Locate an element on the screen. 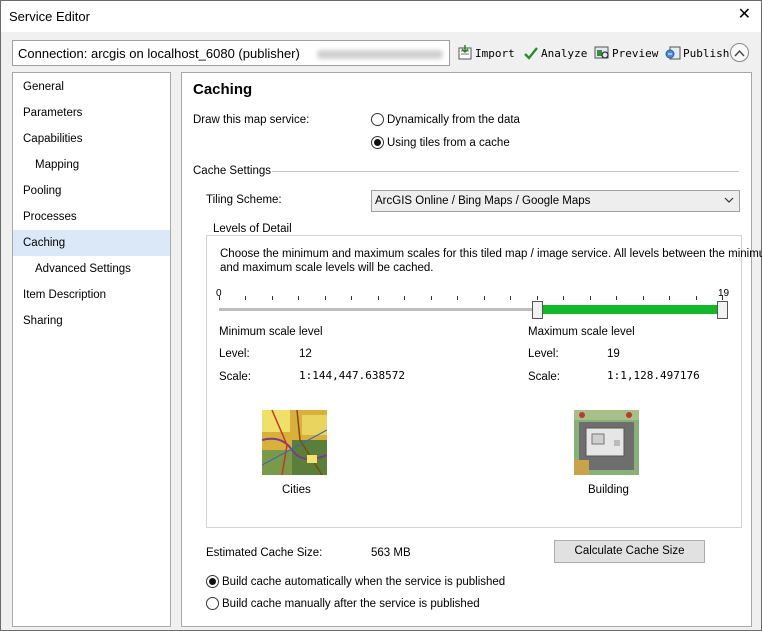 This screenshot has width=762, height=631. nav-item-mapping: Mapping is located at coordinates (91, 165).